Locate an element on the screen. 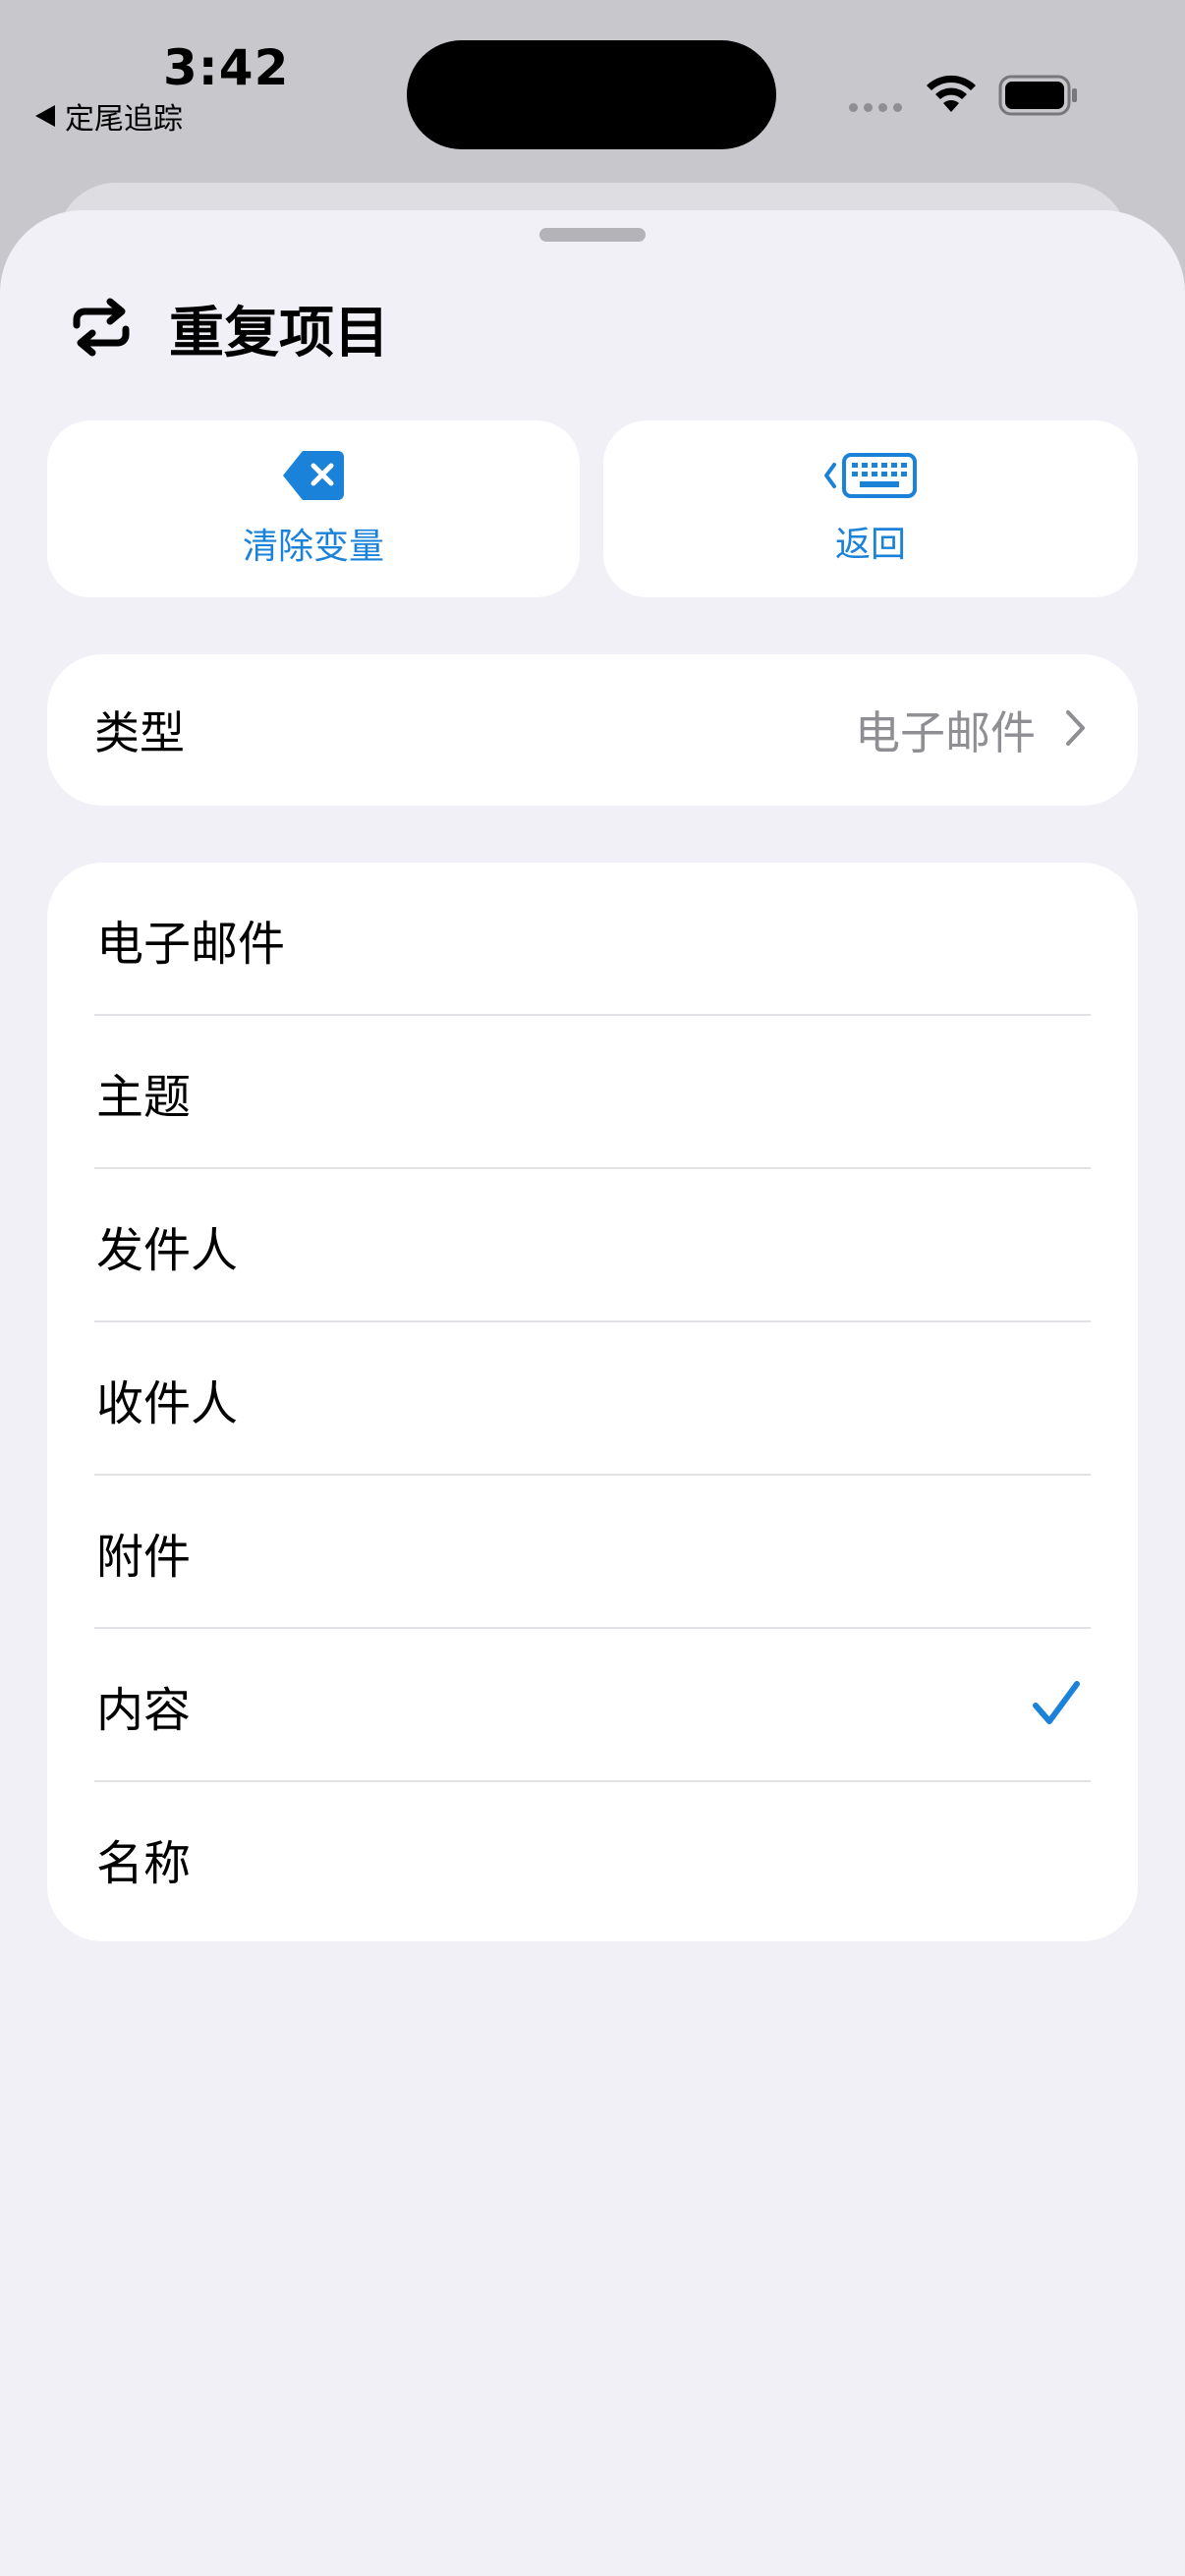  list-item-label: 主题 is located at coordinates (144, 1097).